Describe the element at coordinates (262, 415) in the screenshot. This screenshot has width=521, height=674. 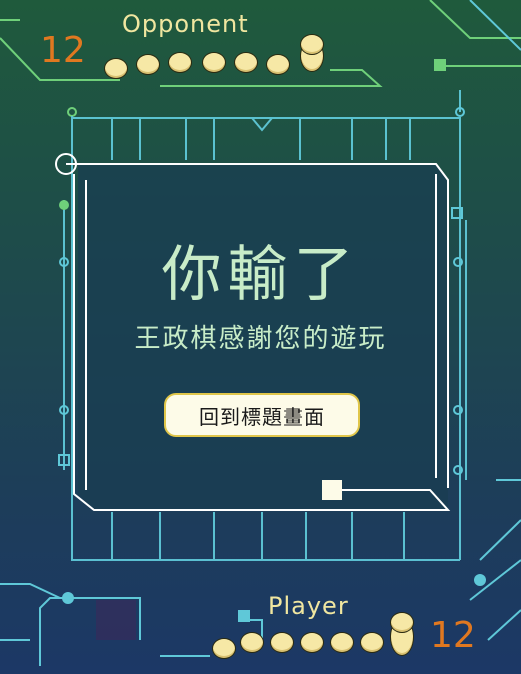
I see `return-to-title-button: 回到標題畫面` at that location.